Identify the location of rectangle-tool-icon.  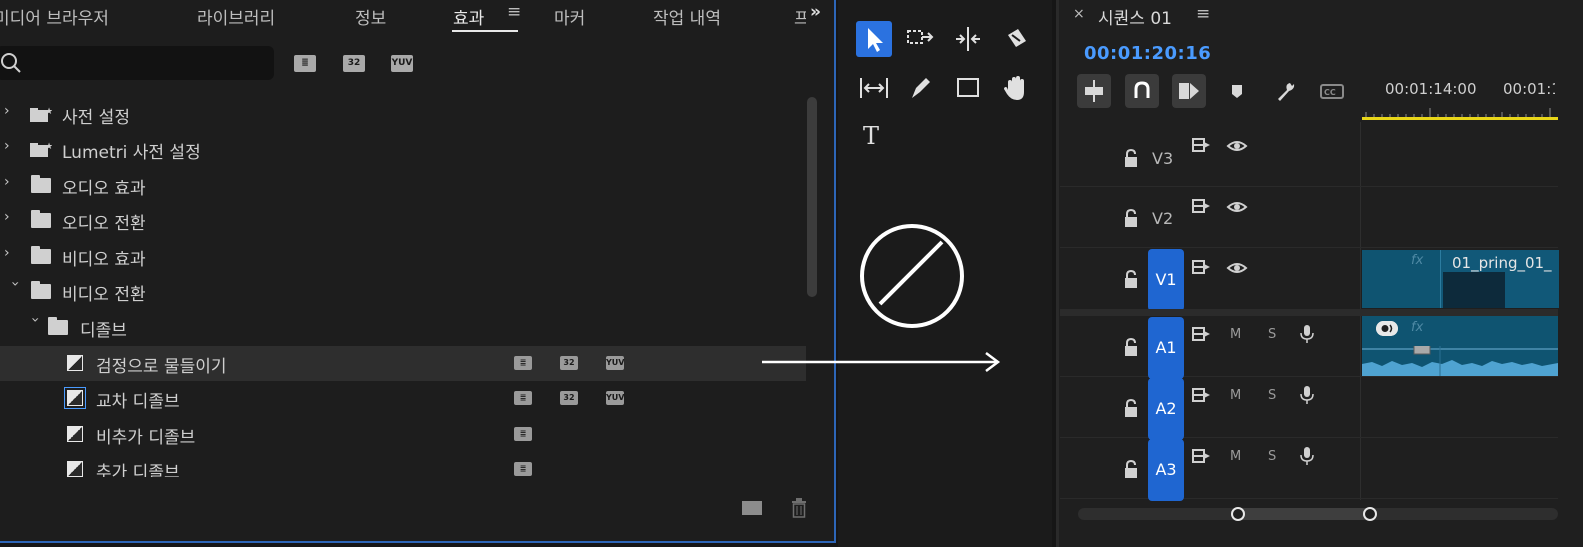
(968, 88).